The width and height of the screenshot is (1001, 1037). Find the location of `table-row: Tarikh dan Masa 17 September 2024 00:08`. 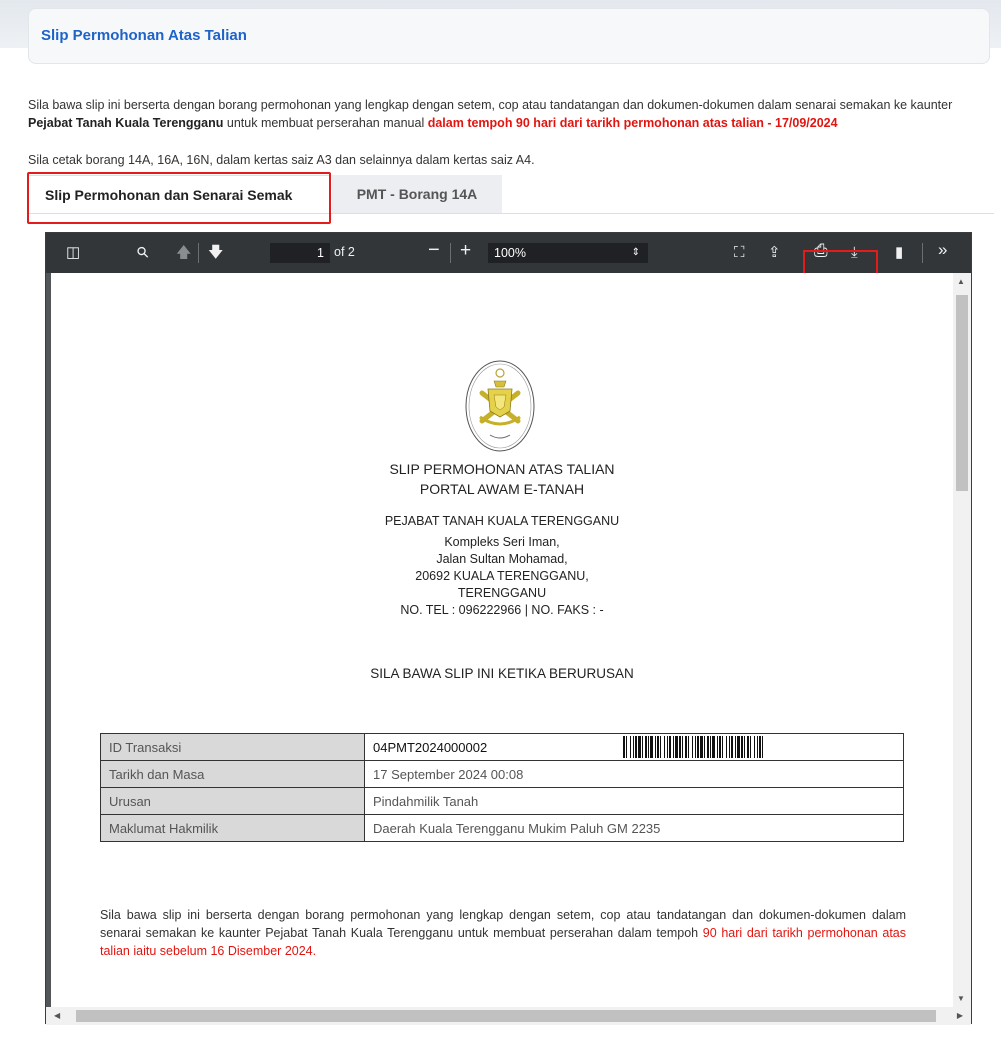

table-row: Tarikh dan Masa 17 September 2024 00:08 is located at coordinates (502, 774).